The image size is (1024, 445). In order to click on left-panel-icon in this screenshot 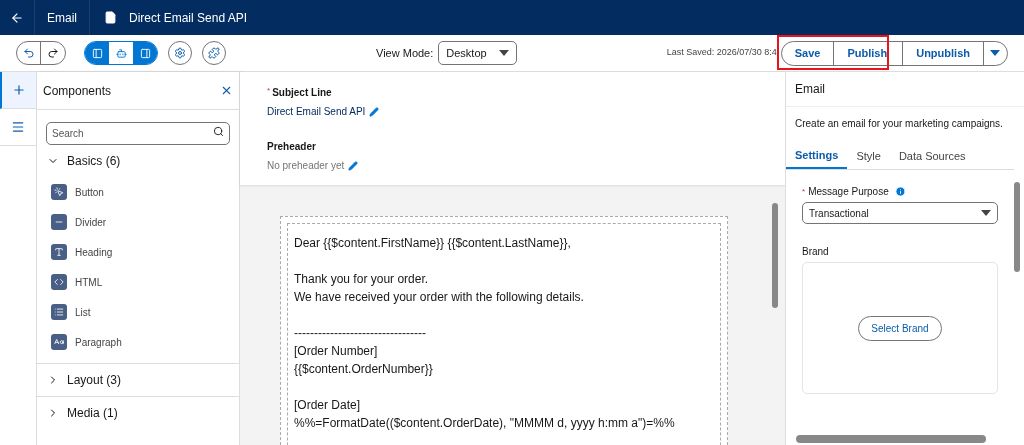, I will do `click(97, 53)`.